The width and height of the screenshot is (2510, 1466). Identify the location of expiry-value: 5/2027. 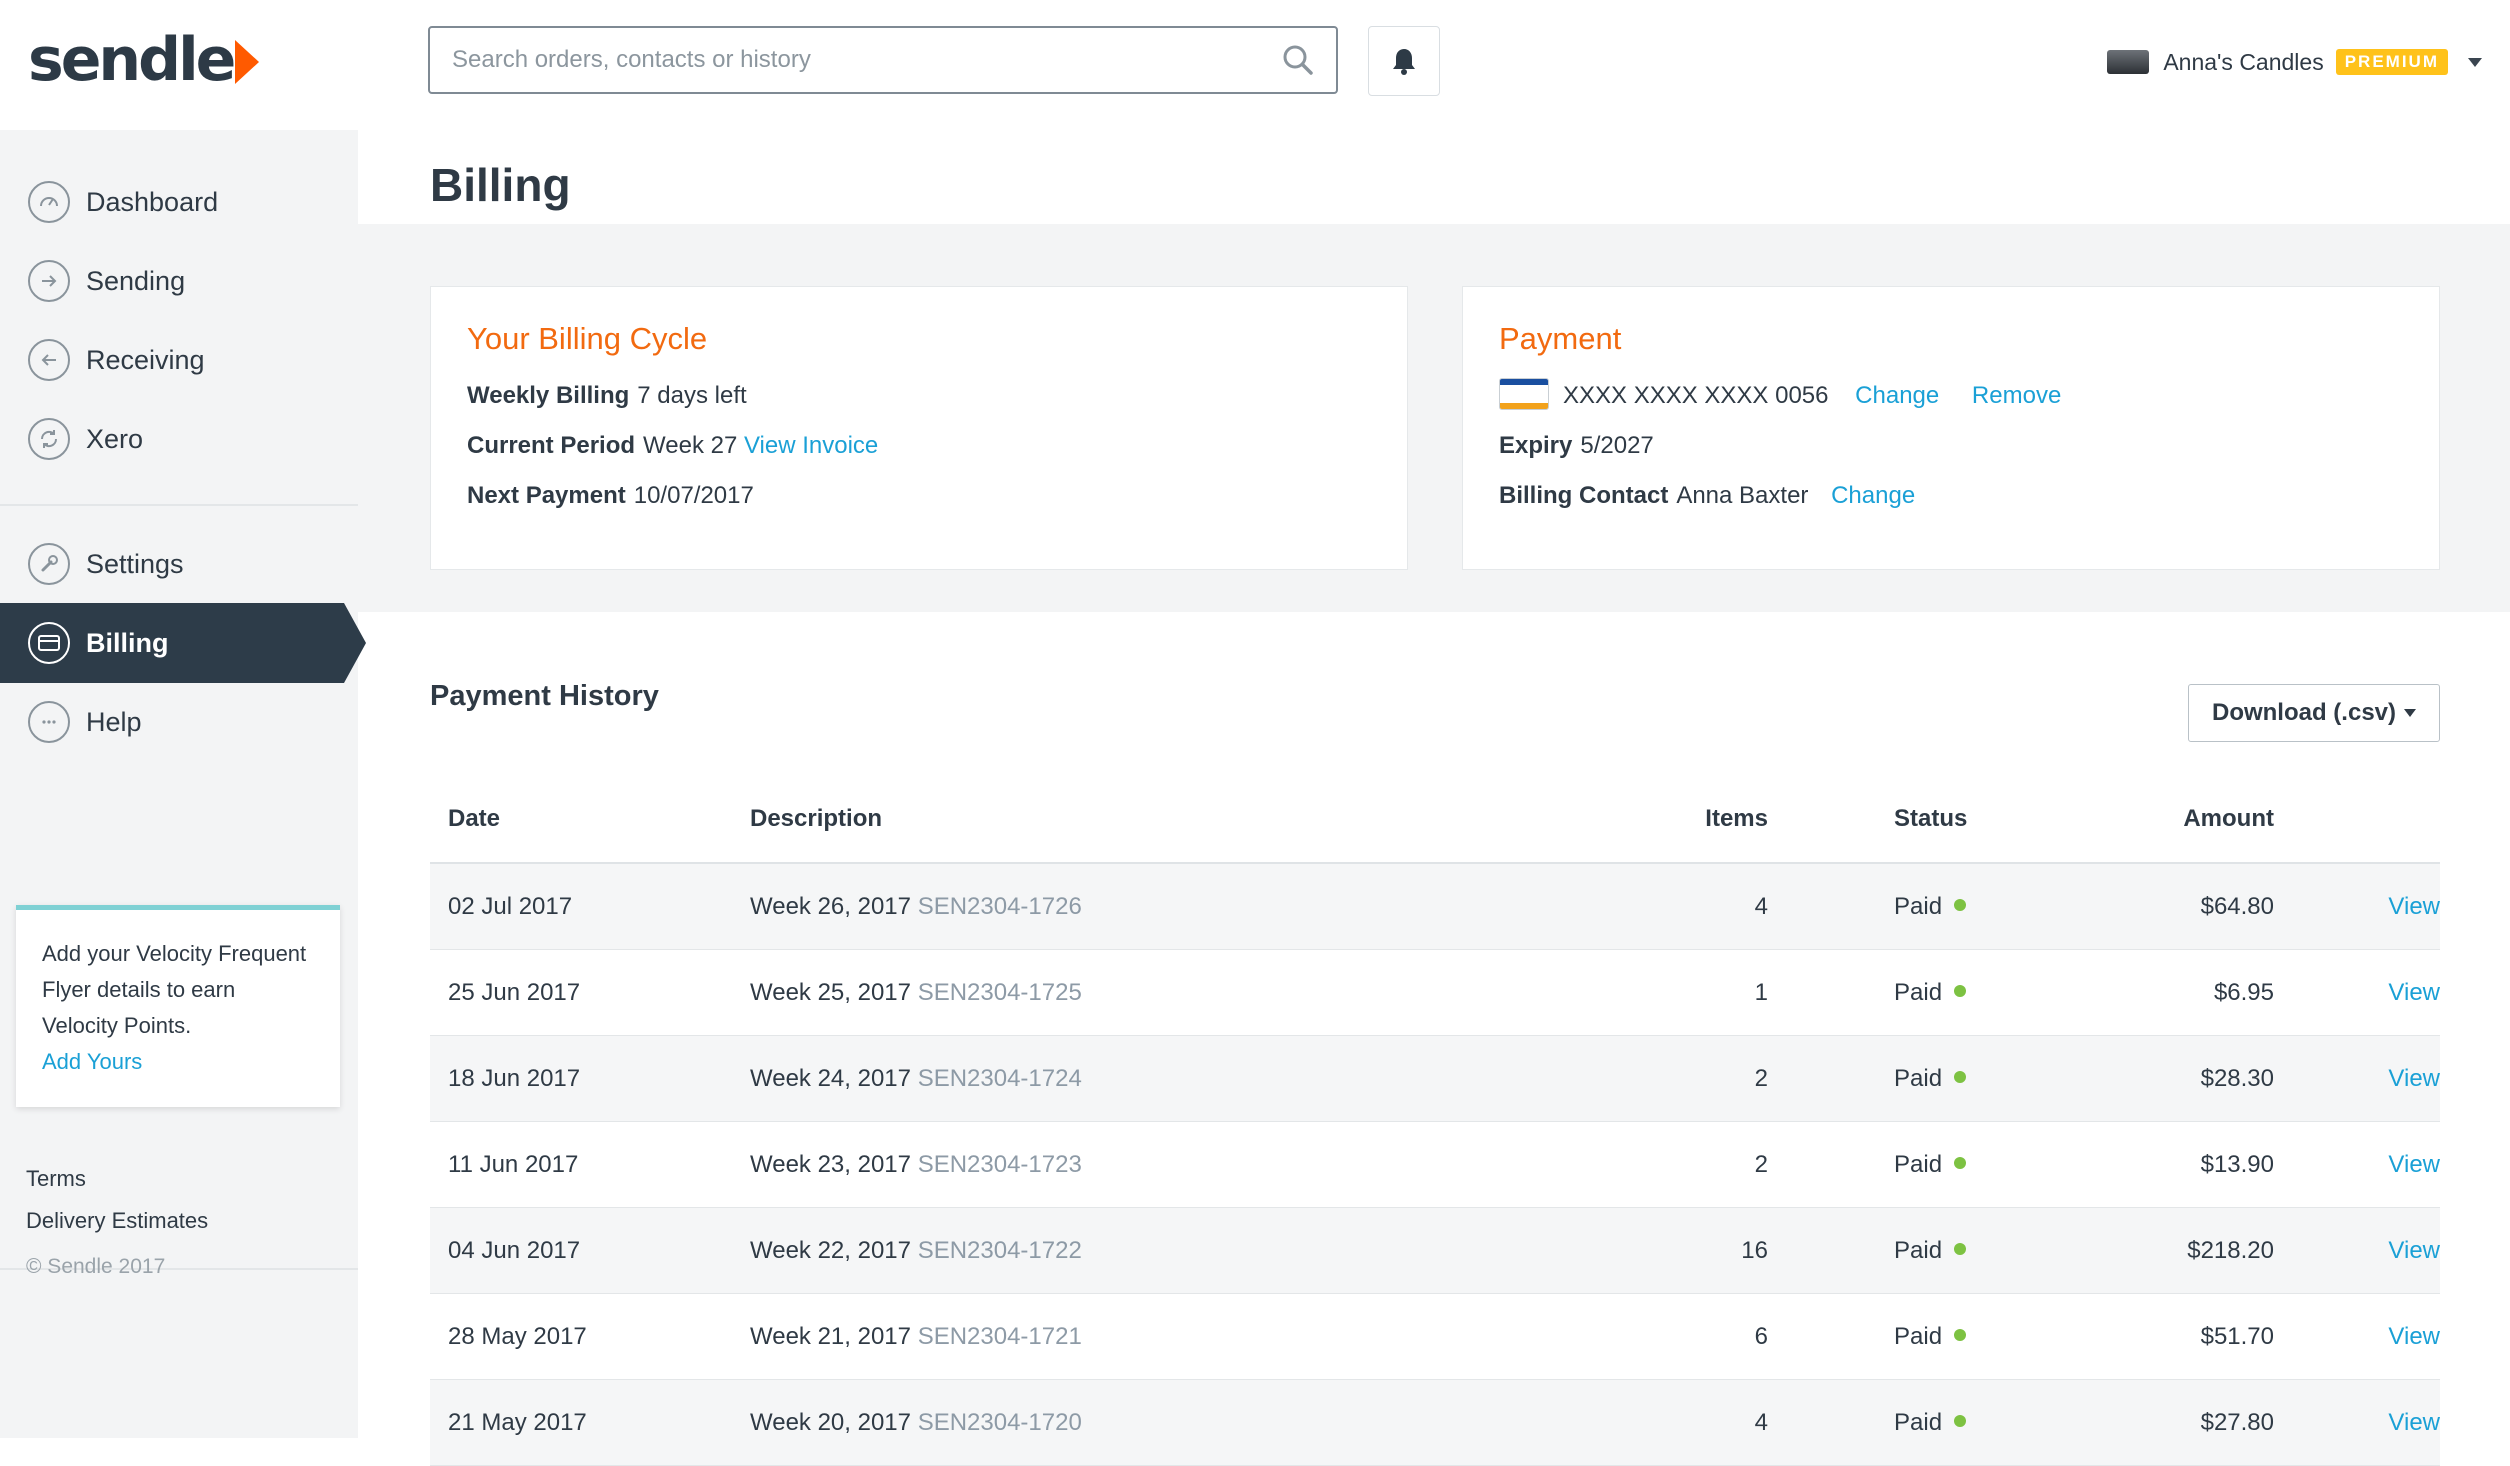
(1617, 445).